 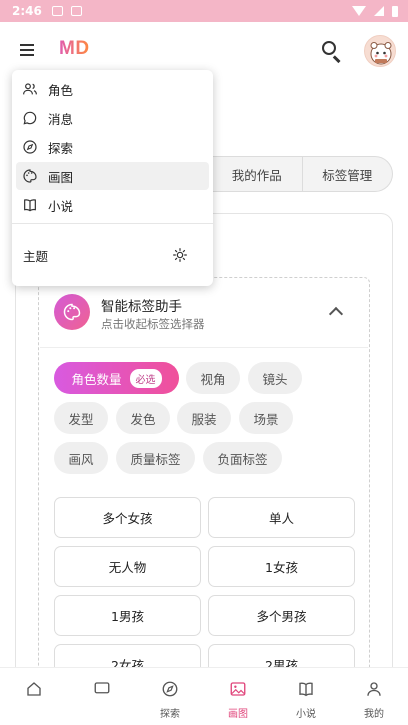 I want to click on required-badge: 必选, so click(x=145, y=378).